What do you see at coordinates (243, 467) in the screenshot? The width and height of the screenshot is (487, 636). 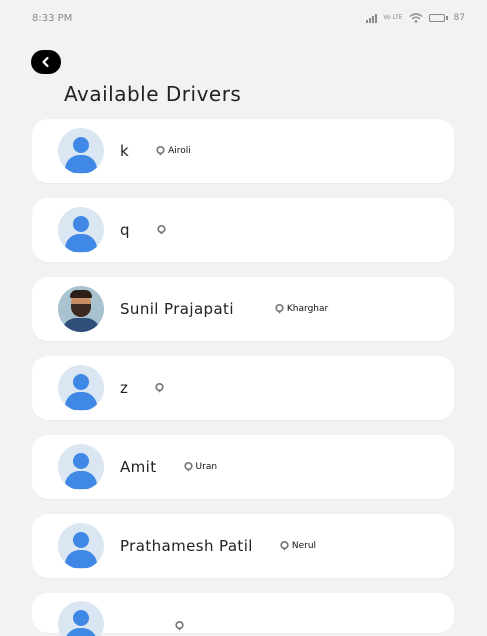 I see `driver-card: Amit Uran` at bounding box center [243, 467].